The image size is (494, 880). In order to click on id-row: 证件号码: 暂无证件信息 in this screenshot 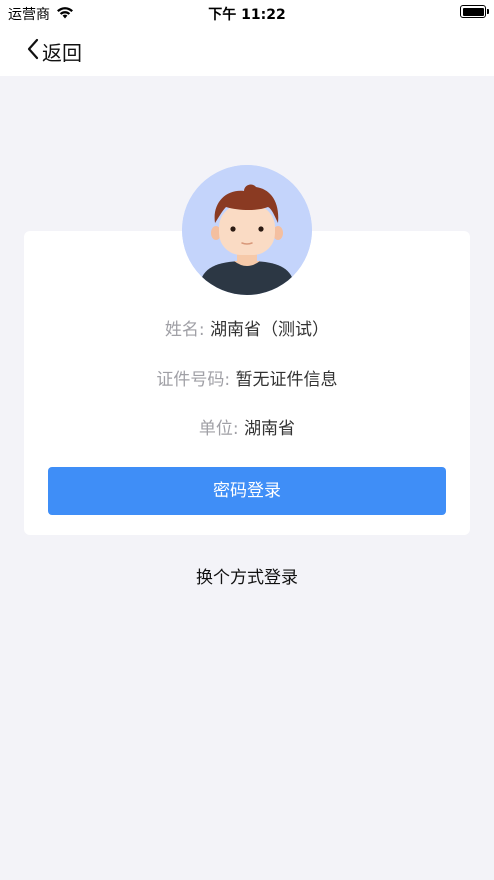, I will do `click(247, 380)`.